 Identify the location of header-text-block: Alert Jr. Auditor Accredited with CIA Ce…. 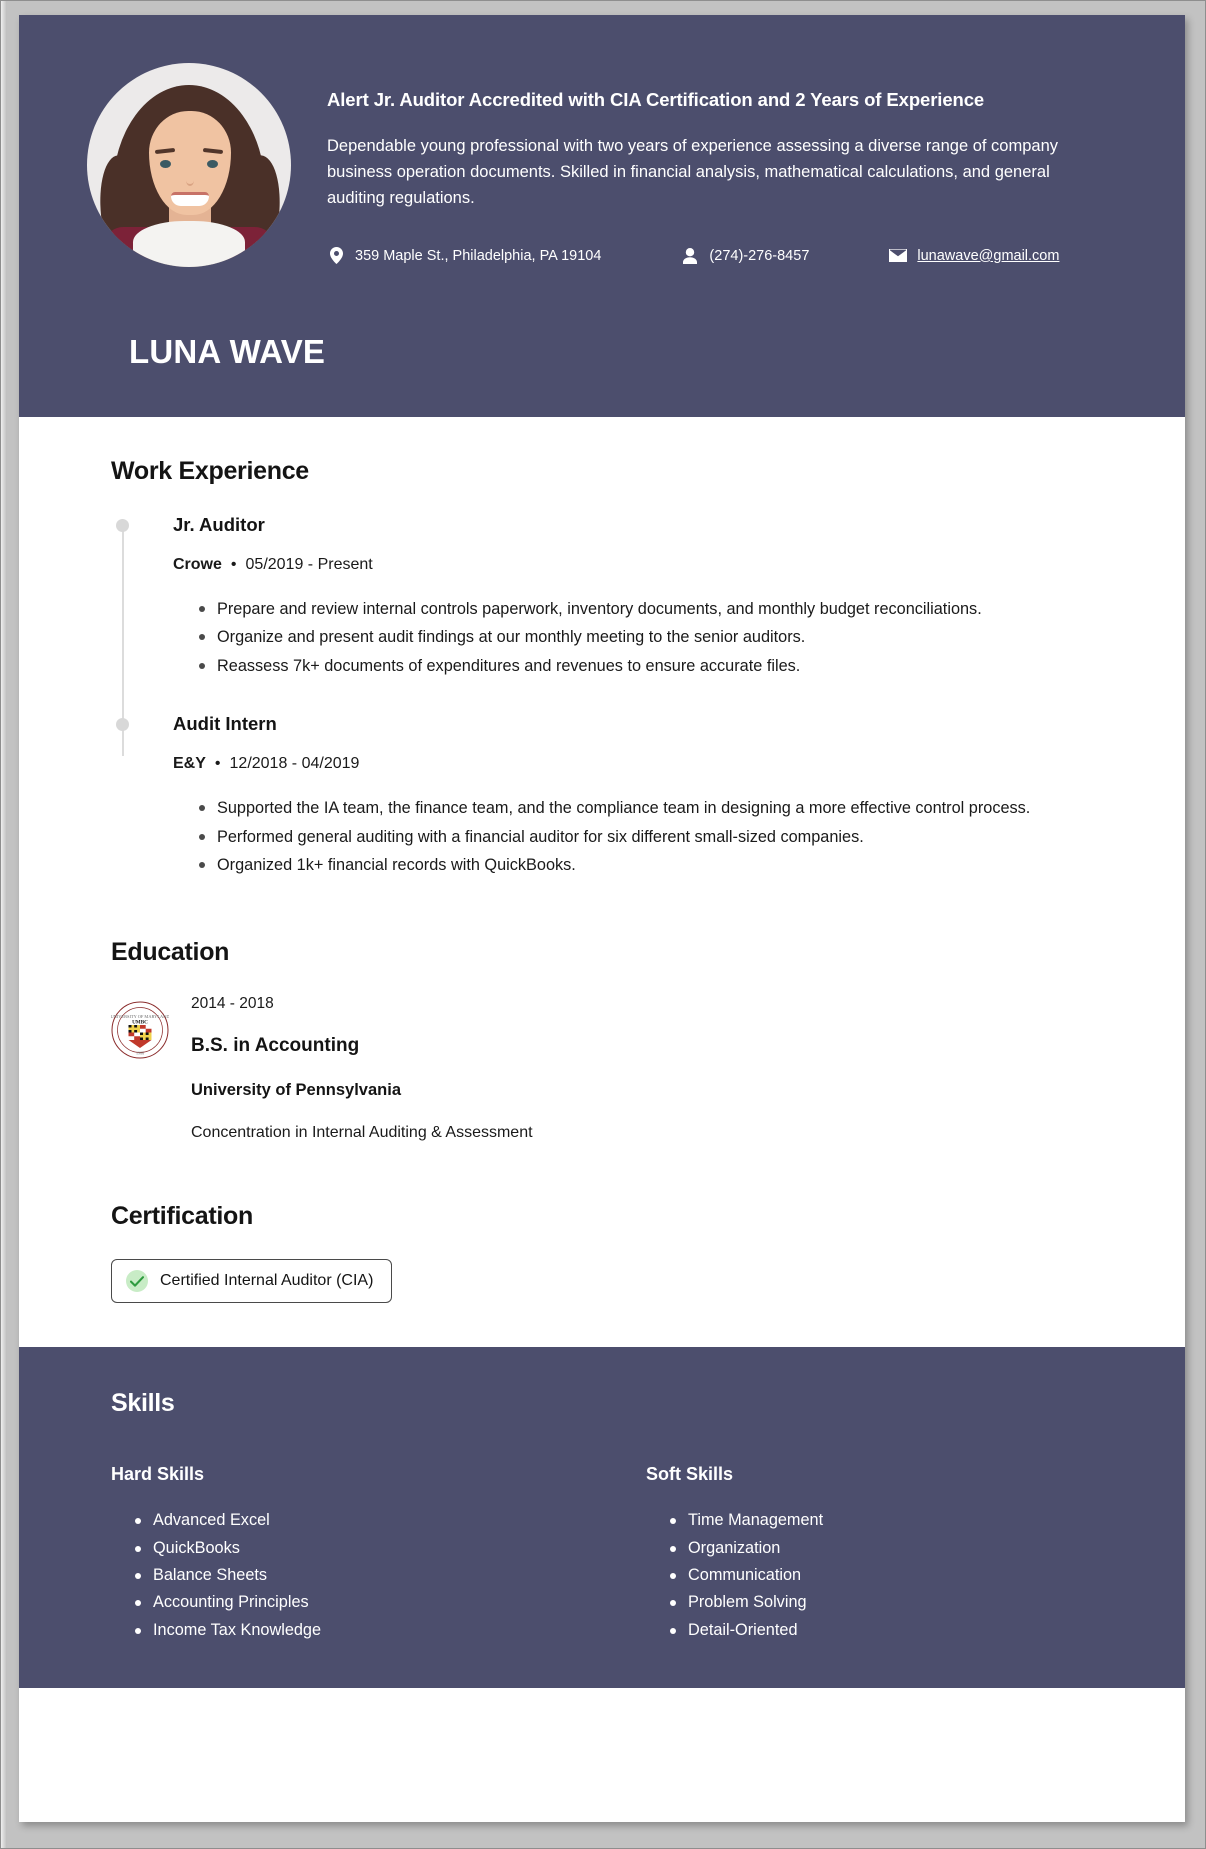
(718, 165).